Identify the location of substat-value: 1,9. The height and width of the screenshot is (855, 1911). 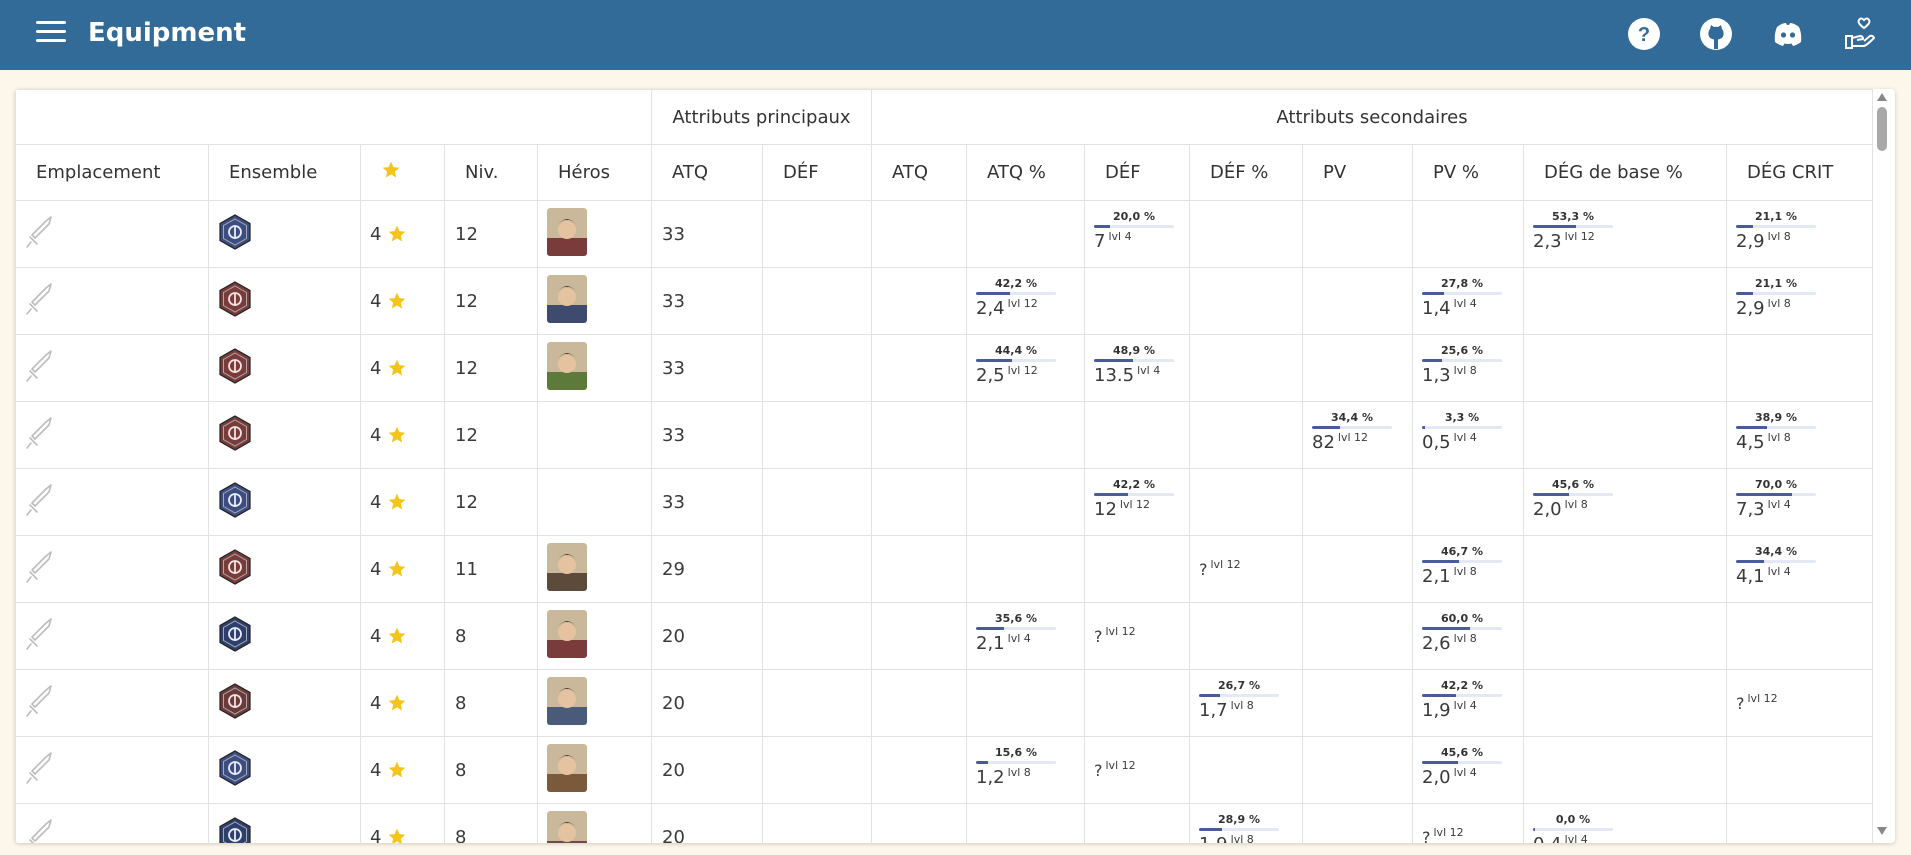
(1213, 838).